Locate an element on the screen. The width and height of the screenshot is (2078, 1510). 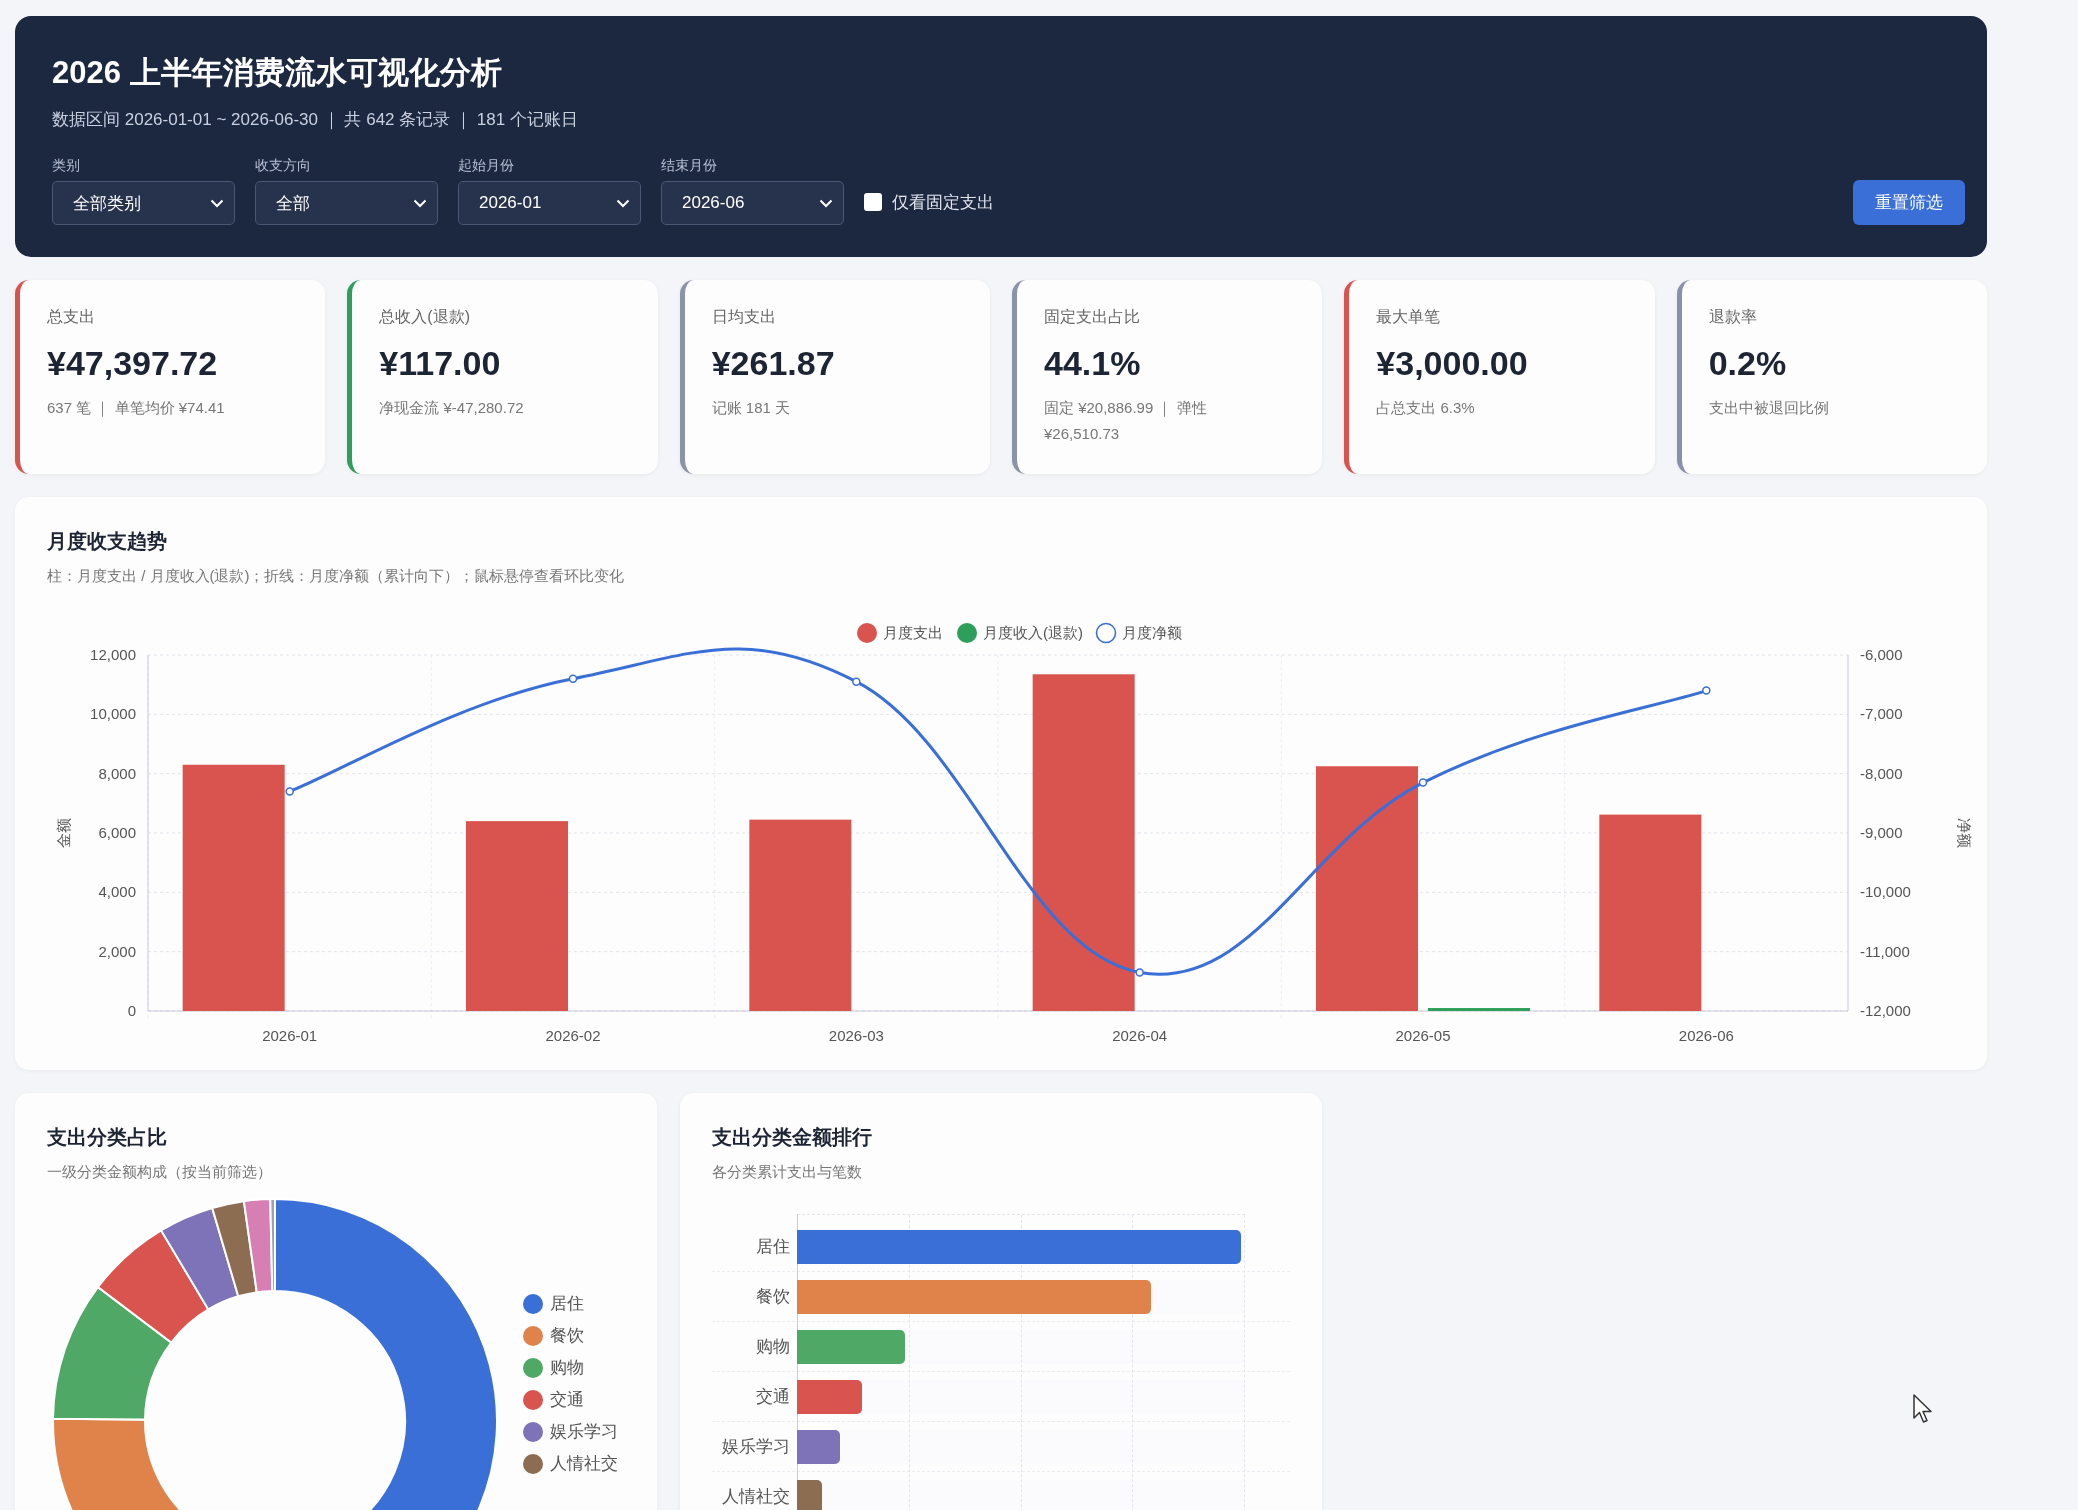
category-label: 购物 is located at coordinates (773, 1347).